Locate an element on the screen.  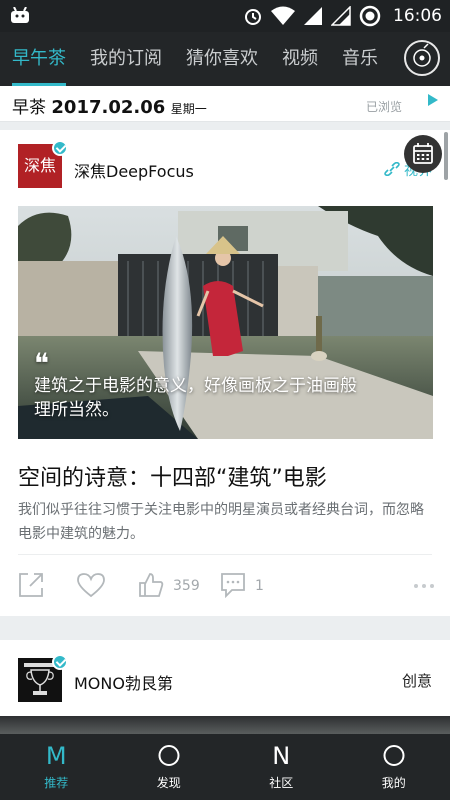
article-title: 空间的诗意：十四部“建筑”电影 is located at coordinates (172, 476).